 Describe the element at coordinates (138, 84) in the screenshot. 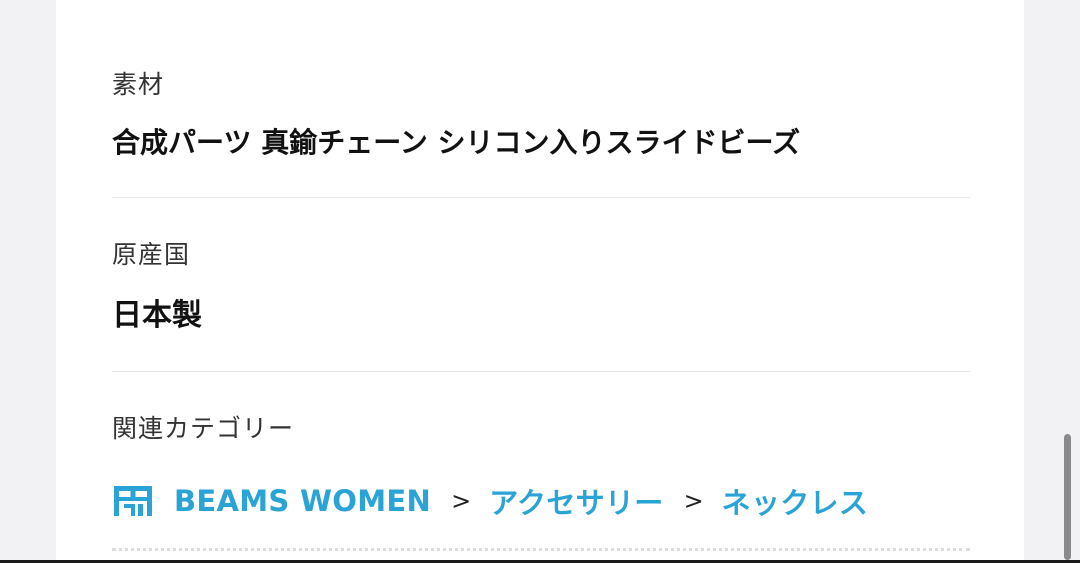

I see `material-label: 素材` at that location.